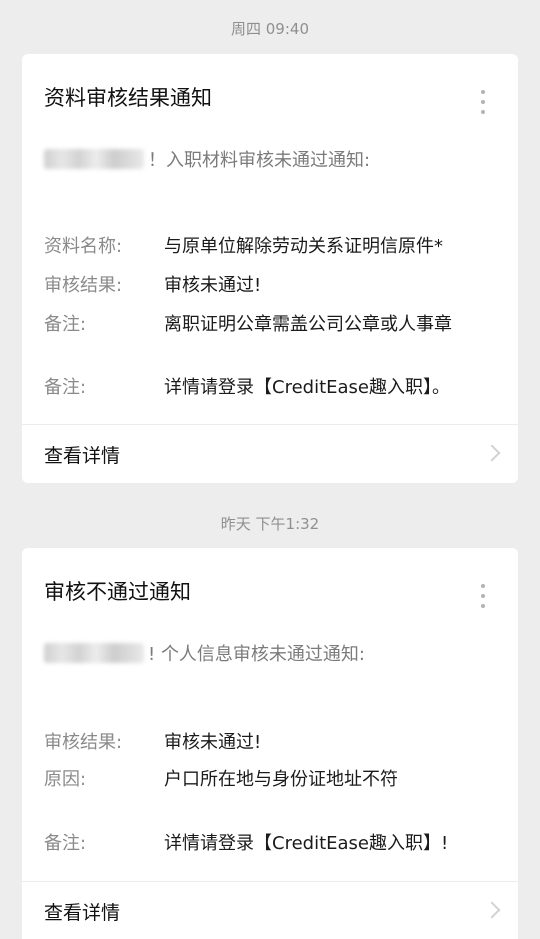 This screenshot has width=540, height=939. Describe the element at coordinates (270, 29) in the screenshot. I see `message-timestamp: 周四 09:40` at that location.